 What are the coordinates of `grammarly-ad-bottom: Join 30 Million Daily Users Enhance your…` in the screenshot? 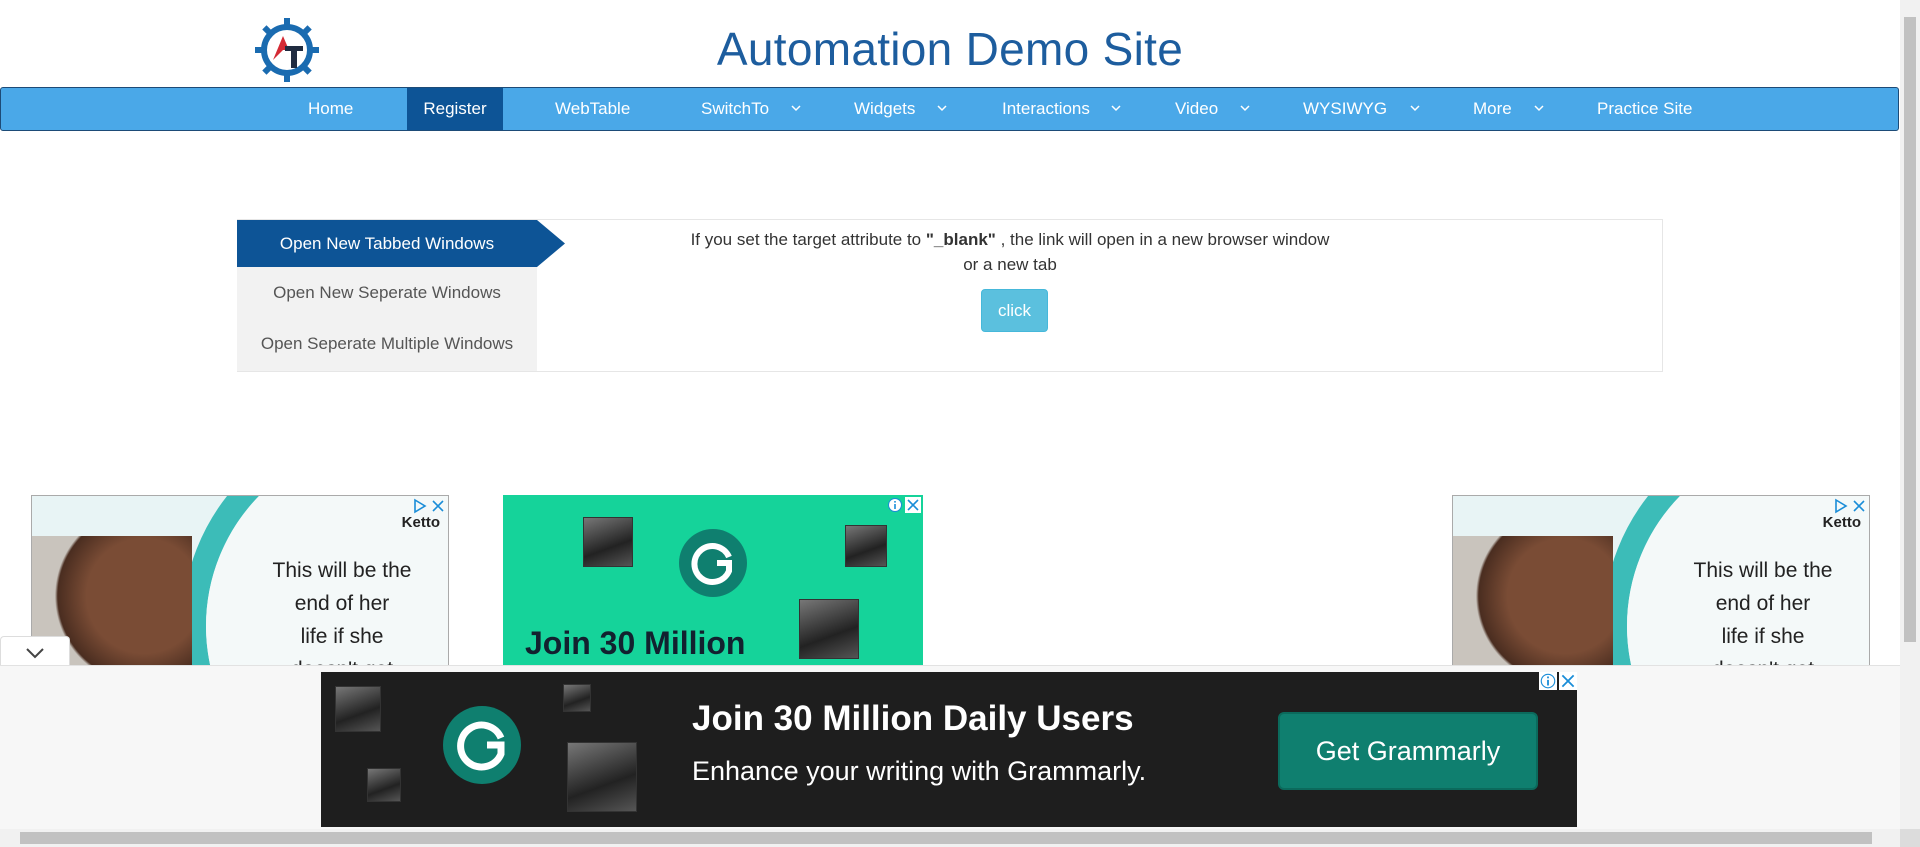 It's located at (949, 749).